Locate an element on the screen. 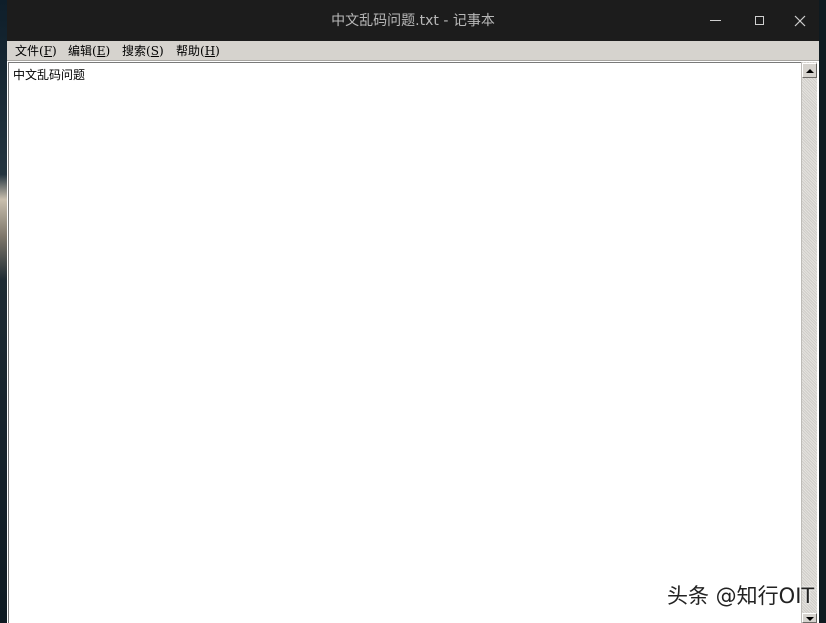 This screenshot has height=623, width=826. scroll-up-arrow-icon is located at coordinates (809, 70).